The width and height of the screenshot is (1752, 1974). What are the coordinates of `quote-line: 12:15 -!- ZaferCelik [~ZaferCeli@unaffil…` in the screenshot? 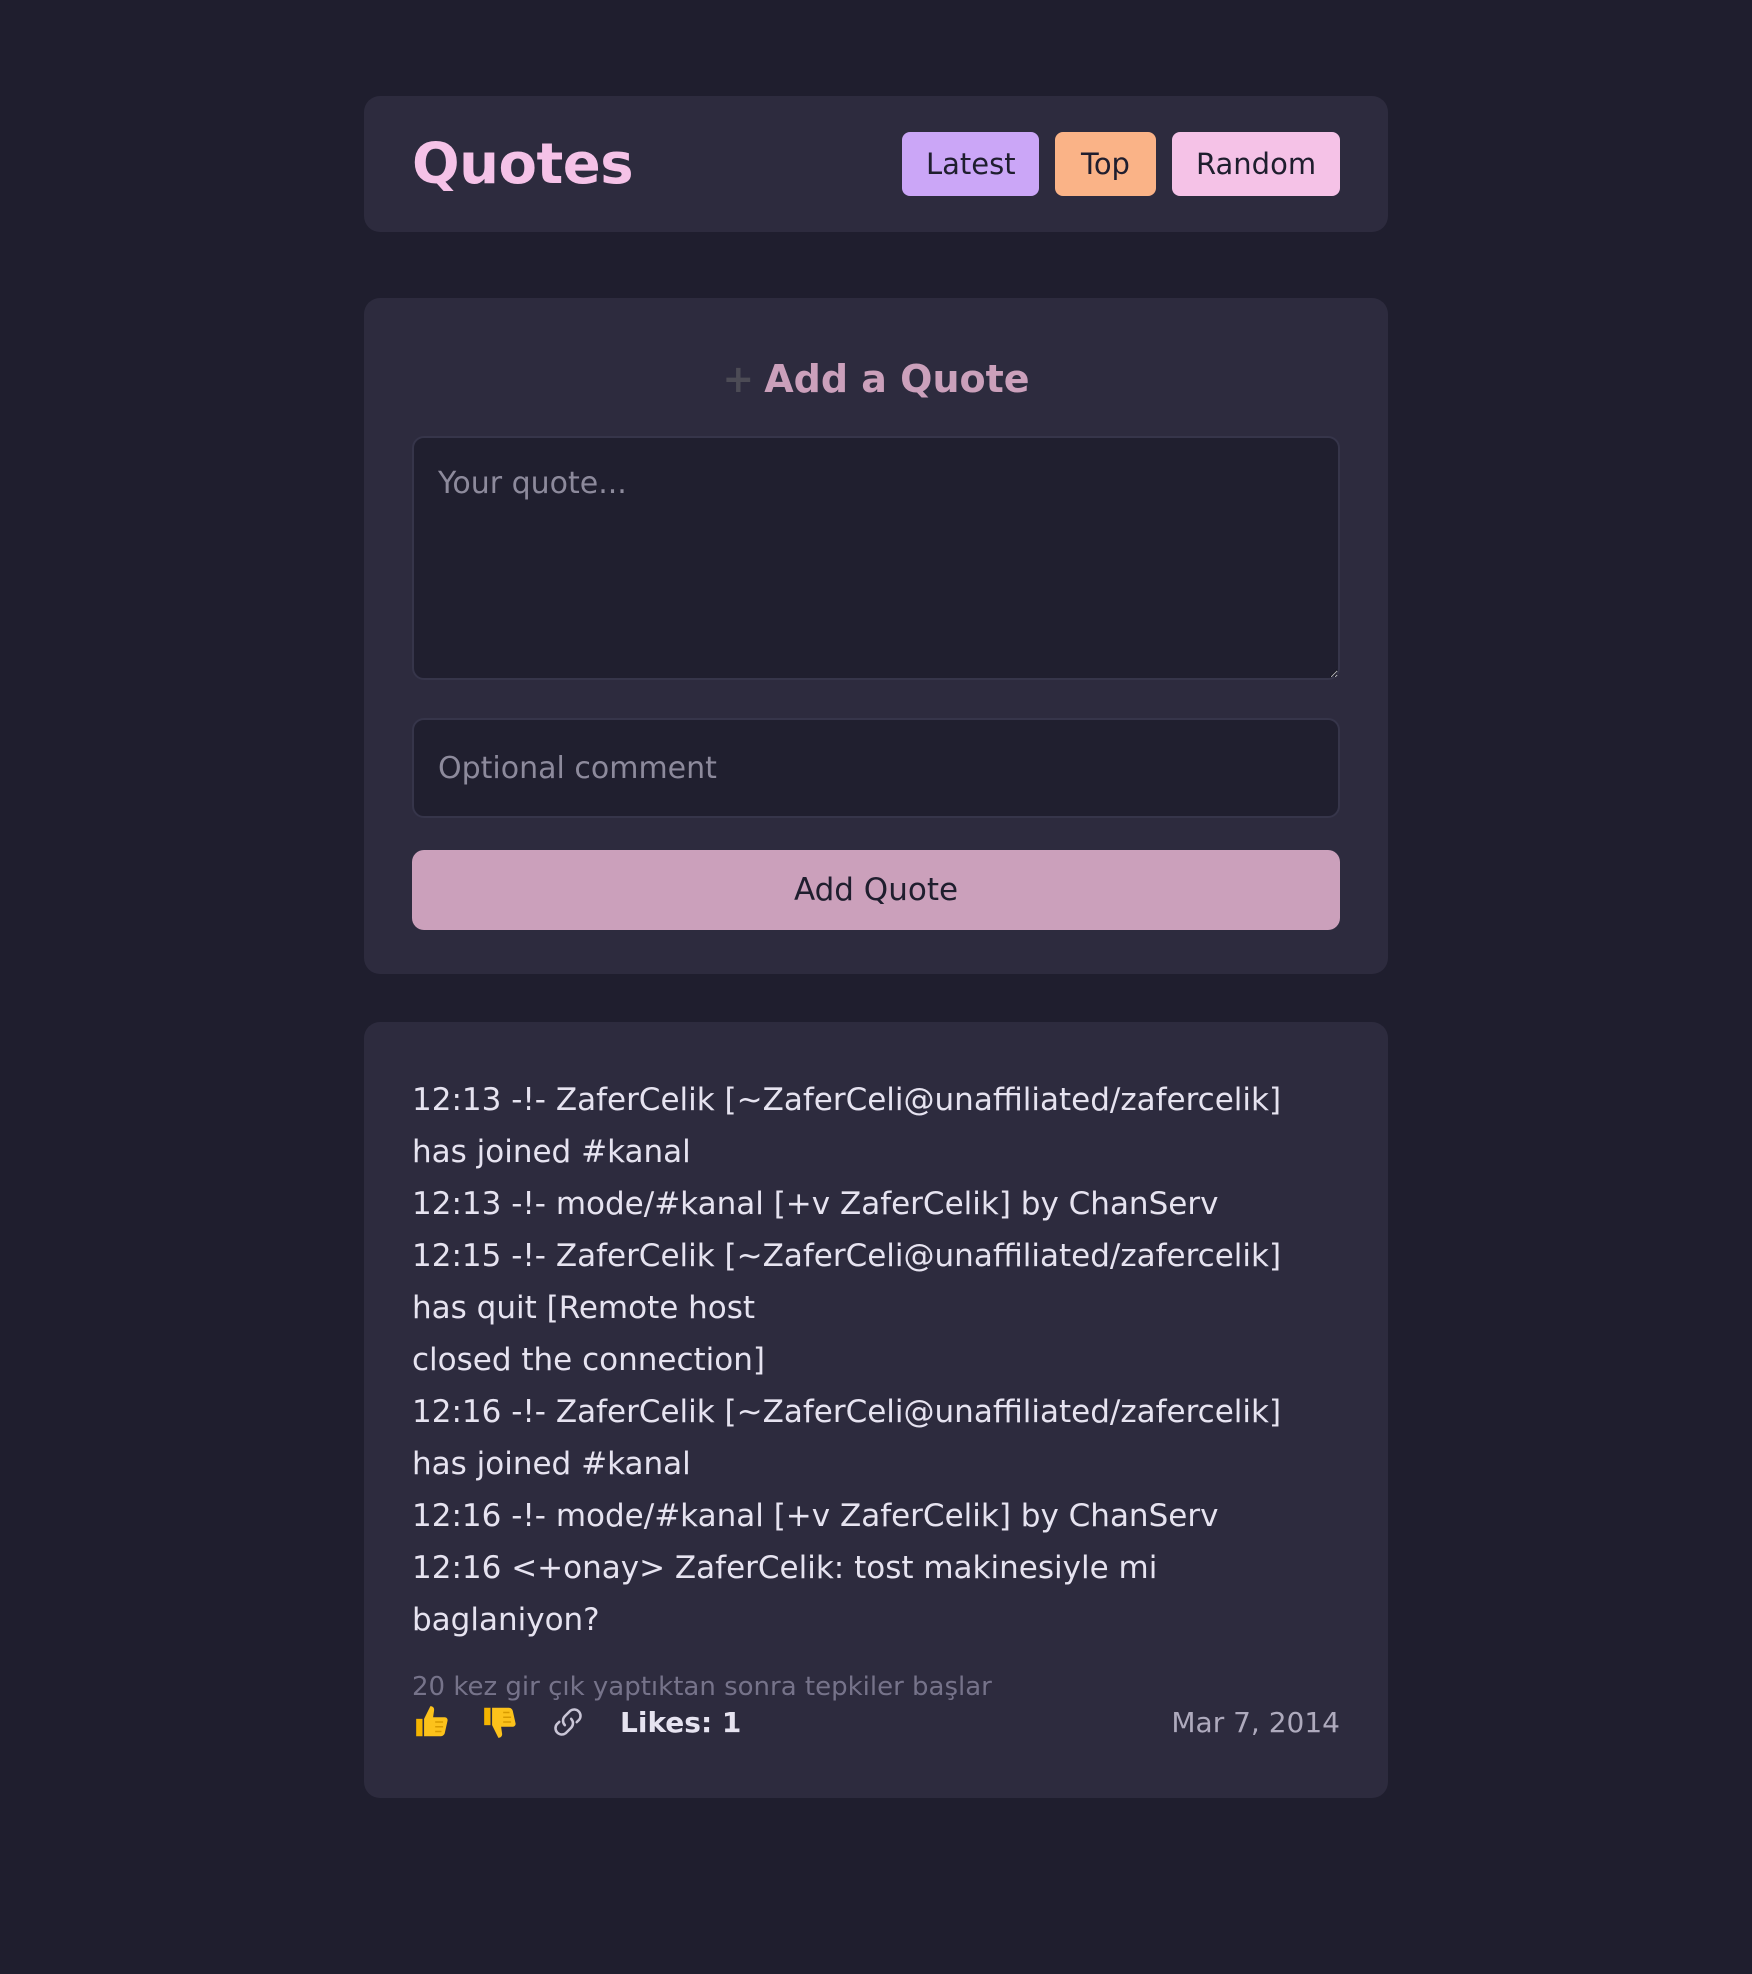 It's located at (851, 1282).